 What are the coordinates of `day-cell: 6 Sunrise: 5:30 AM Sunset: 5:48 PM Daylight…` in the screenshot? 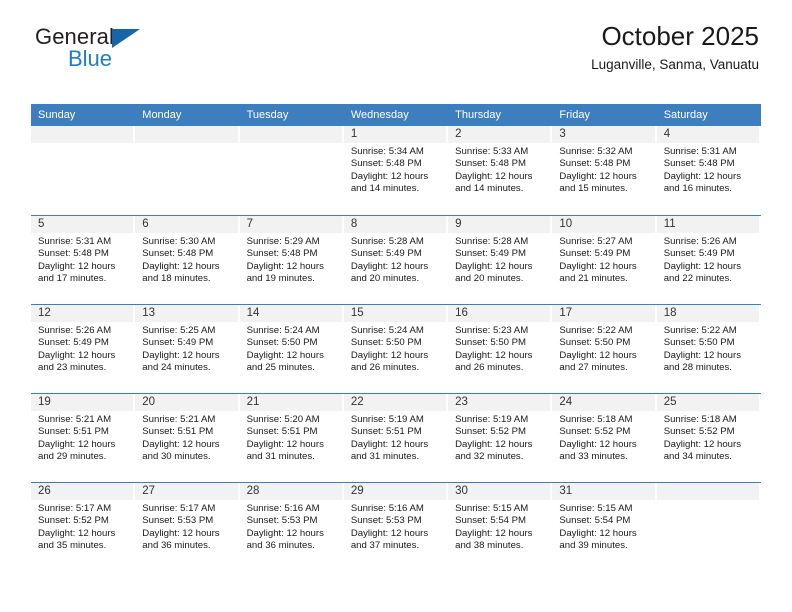 It's located at (187, 260).